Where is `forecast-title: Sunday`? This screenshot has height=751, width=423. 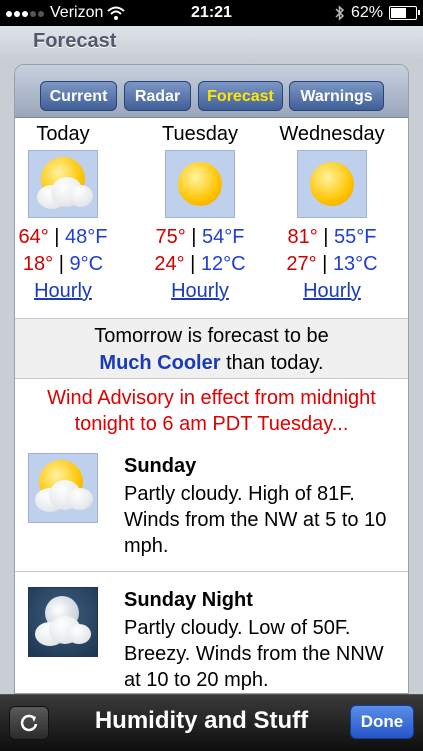 forecast-title: Sunday is located at coordinates (160, 466).